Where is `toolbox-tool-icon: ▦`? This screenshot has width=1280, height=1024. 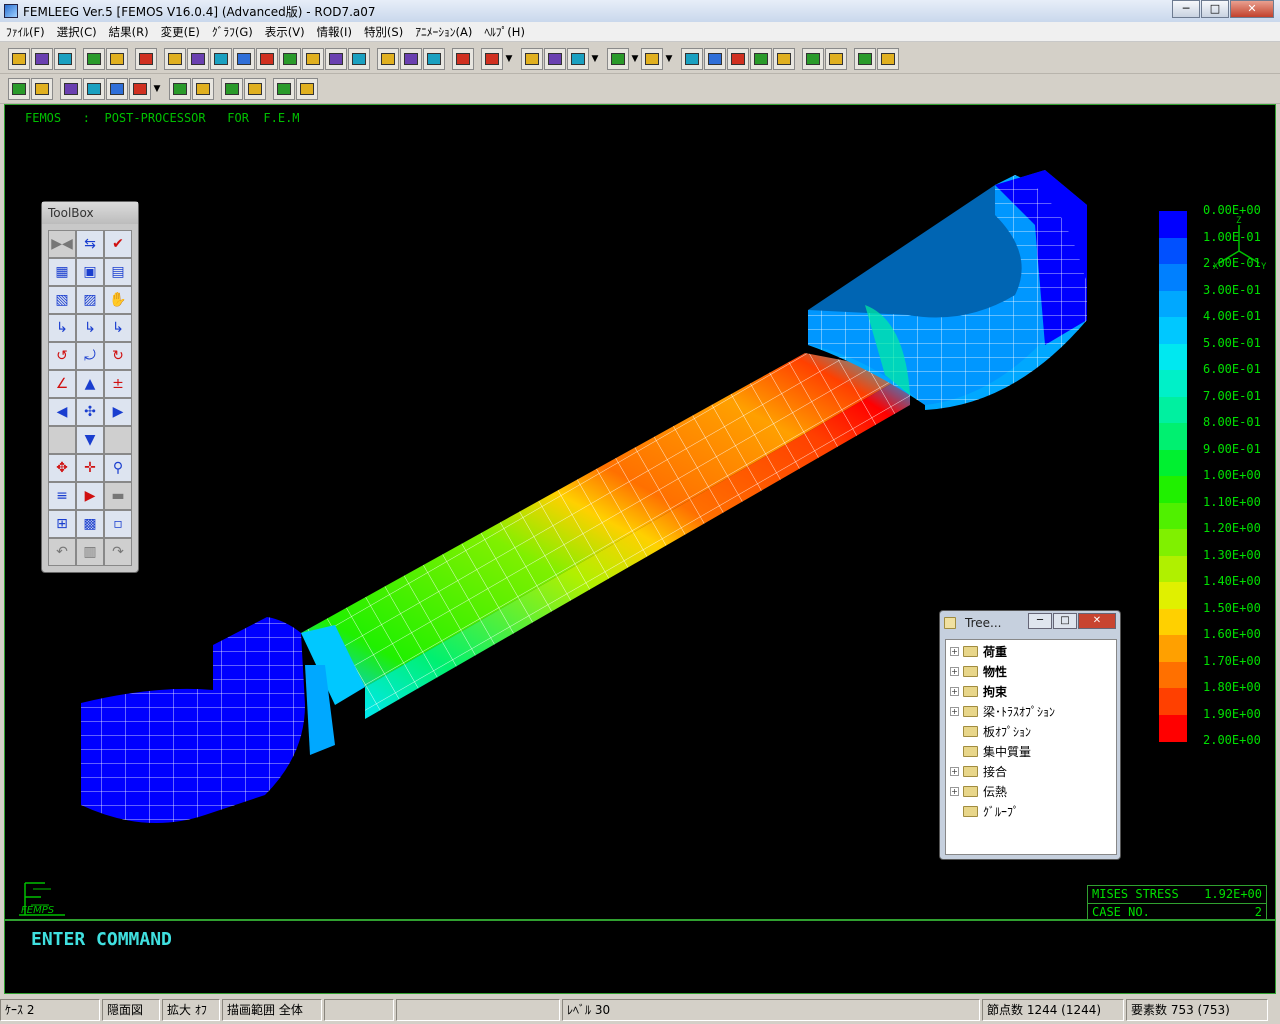 toolbox-tool-icon: ▦ is located at coordinates (62, 272).